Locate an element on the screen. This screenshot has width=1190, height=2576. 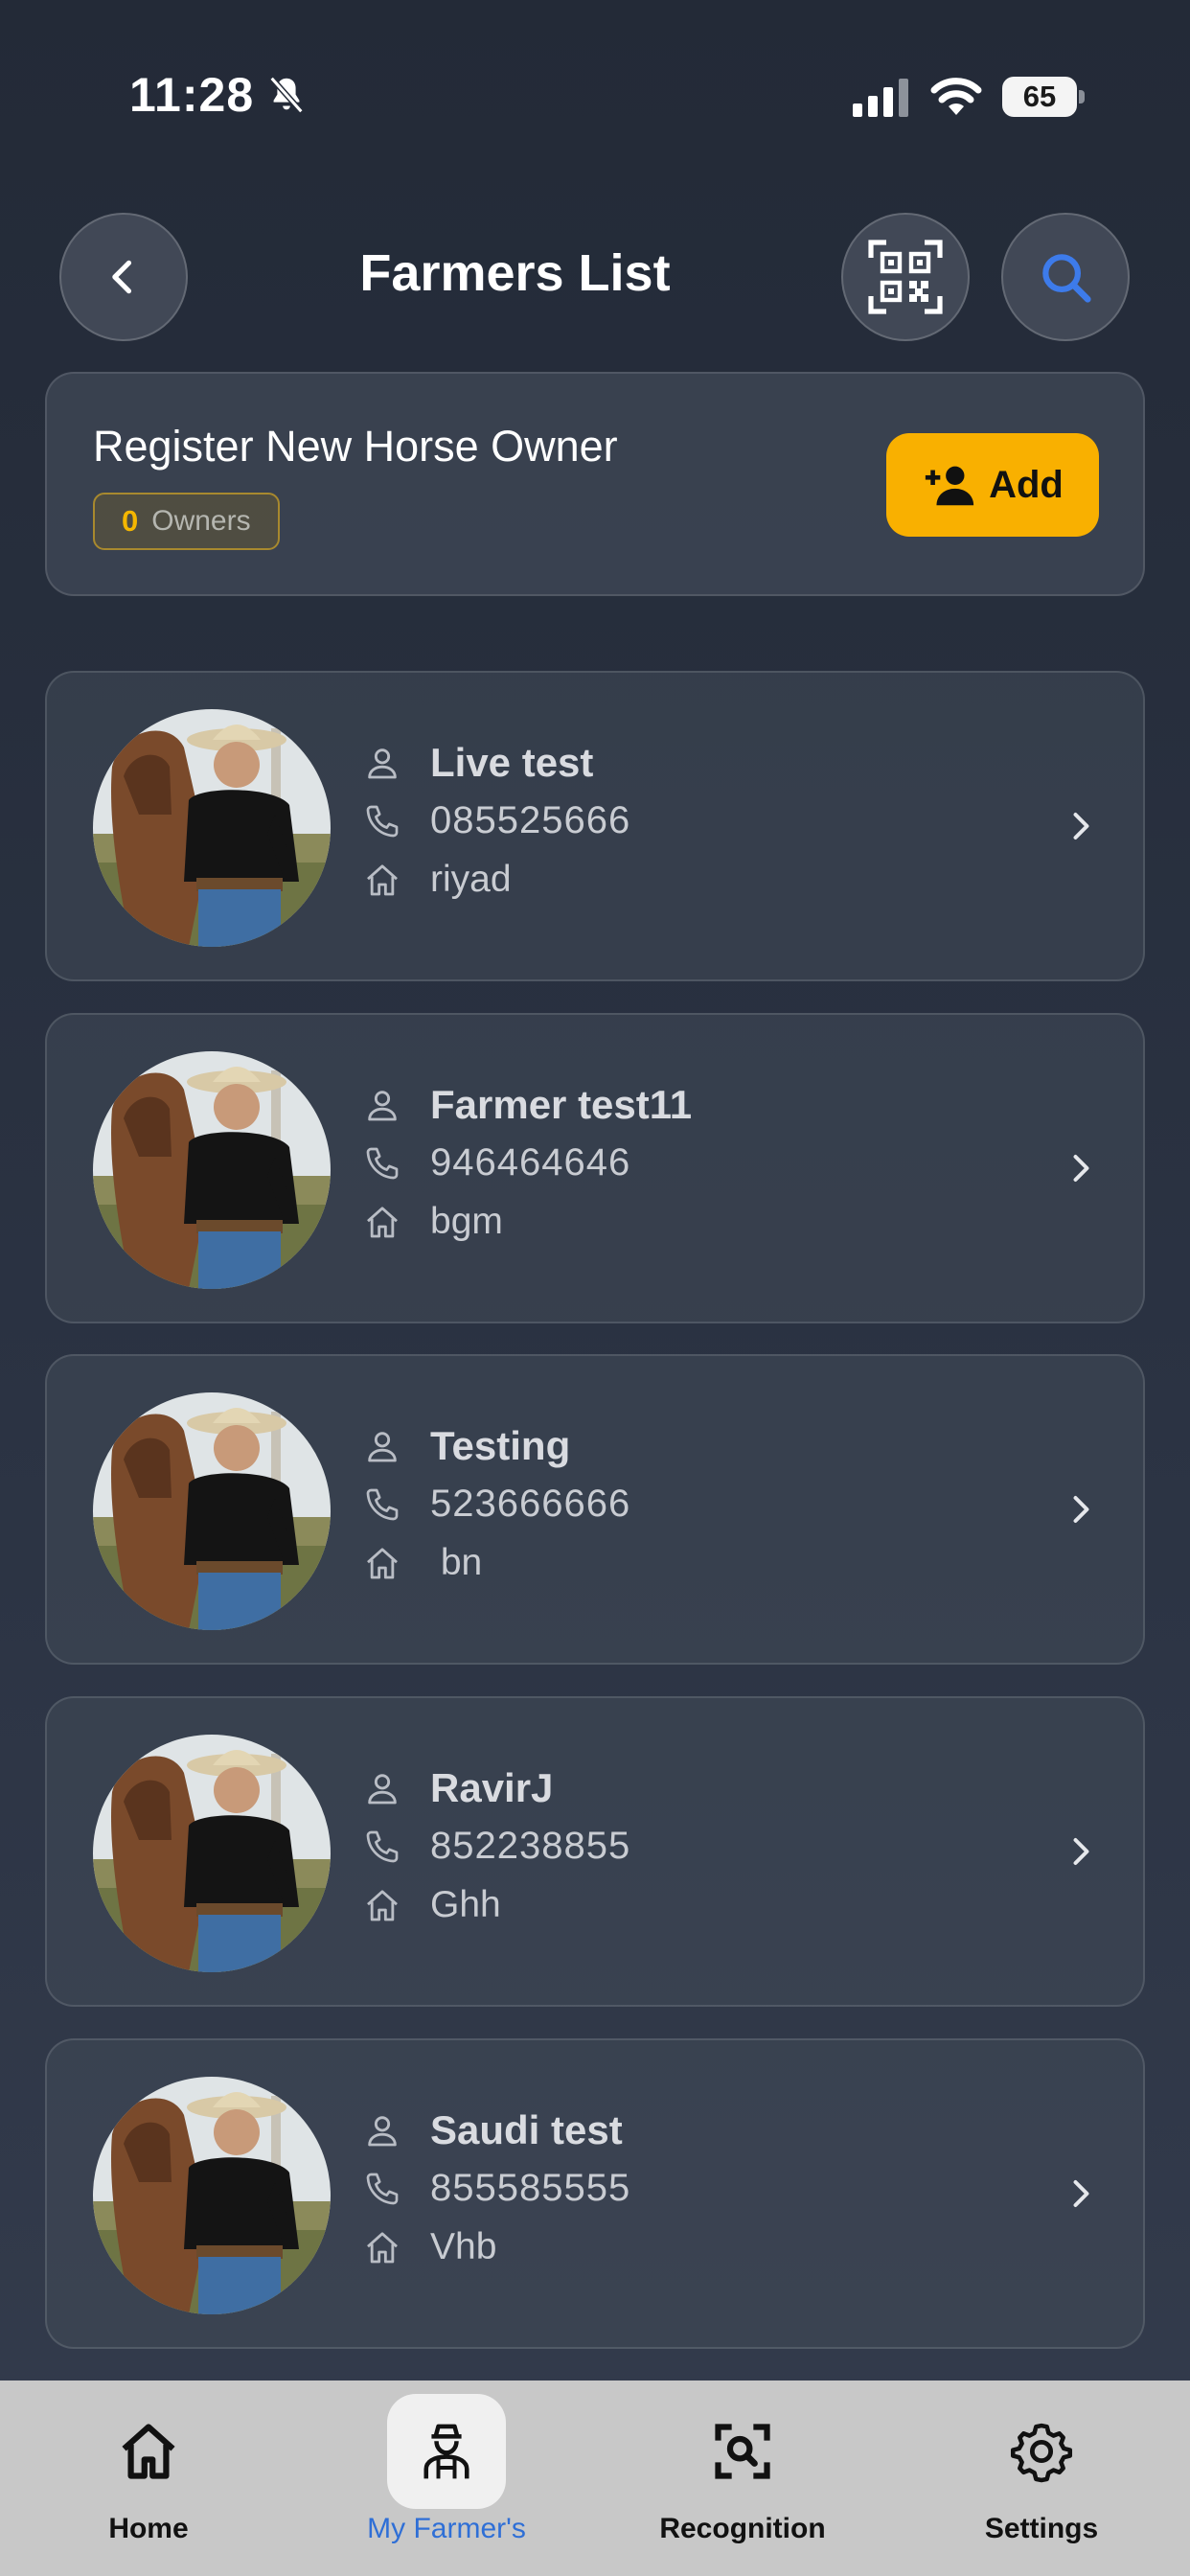
cellular-signal-icon is located at coordinates (881, 98).